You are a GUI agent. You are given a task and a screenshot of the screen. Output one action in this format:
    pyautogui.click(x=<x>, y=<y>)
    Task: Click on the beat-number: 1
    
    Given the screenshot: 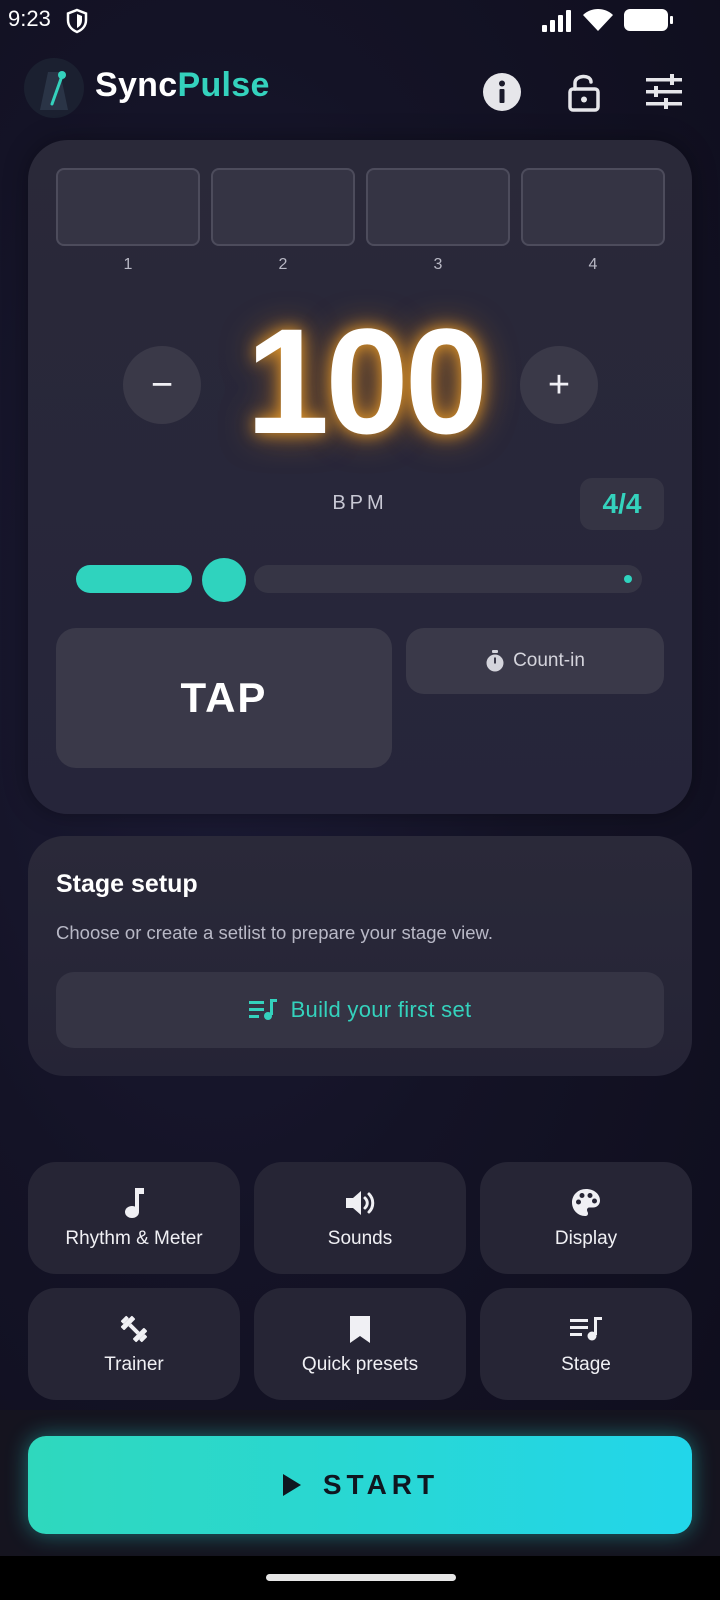 What is the action you would take?
    pyautogui.click(x=128, y=264)
    